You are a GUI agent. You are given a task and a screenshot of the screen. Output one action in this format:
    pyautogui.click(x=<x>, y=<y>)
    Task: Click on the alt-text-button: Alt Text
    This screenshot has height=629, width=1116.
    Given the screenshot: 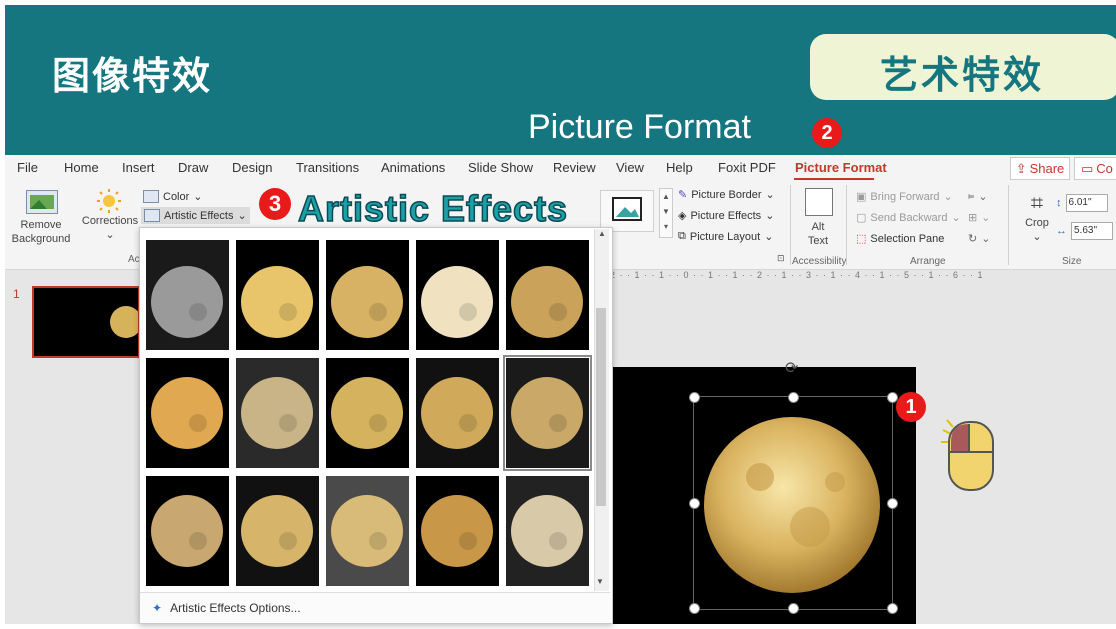 What is the action you would take?
    pyautogui.click(x=818, y=218)
    